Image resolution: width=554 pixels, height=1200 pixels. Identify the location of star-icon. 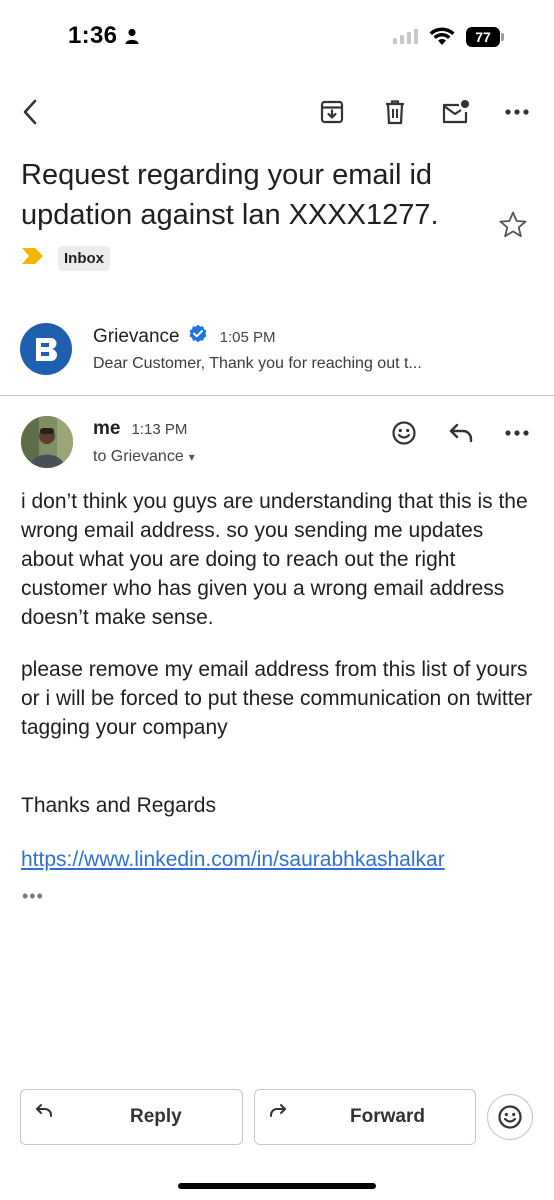
(513, 227).